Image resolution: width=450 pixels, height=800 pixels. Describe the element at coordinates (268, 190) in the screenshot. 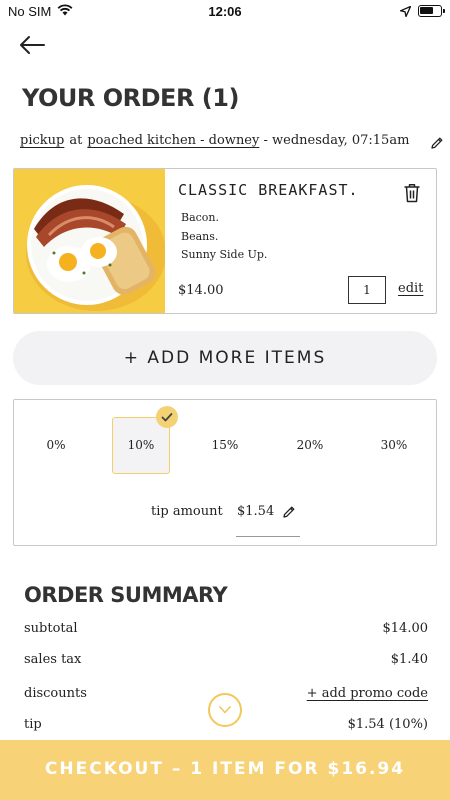

I see `item-name: CLASSIC BREAKFAST.` at that location.